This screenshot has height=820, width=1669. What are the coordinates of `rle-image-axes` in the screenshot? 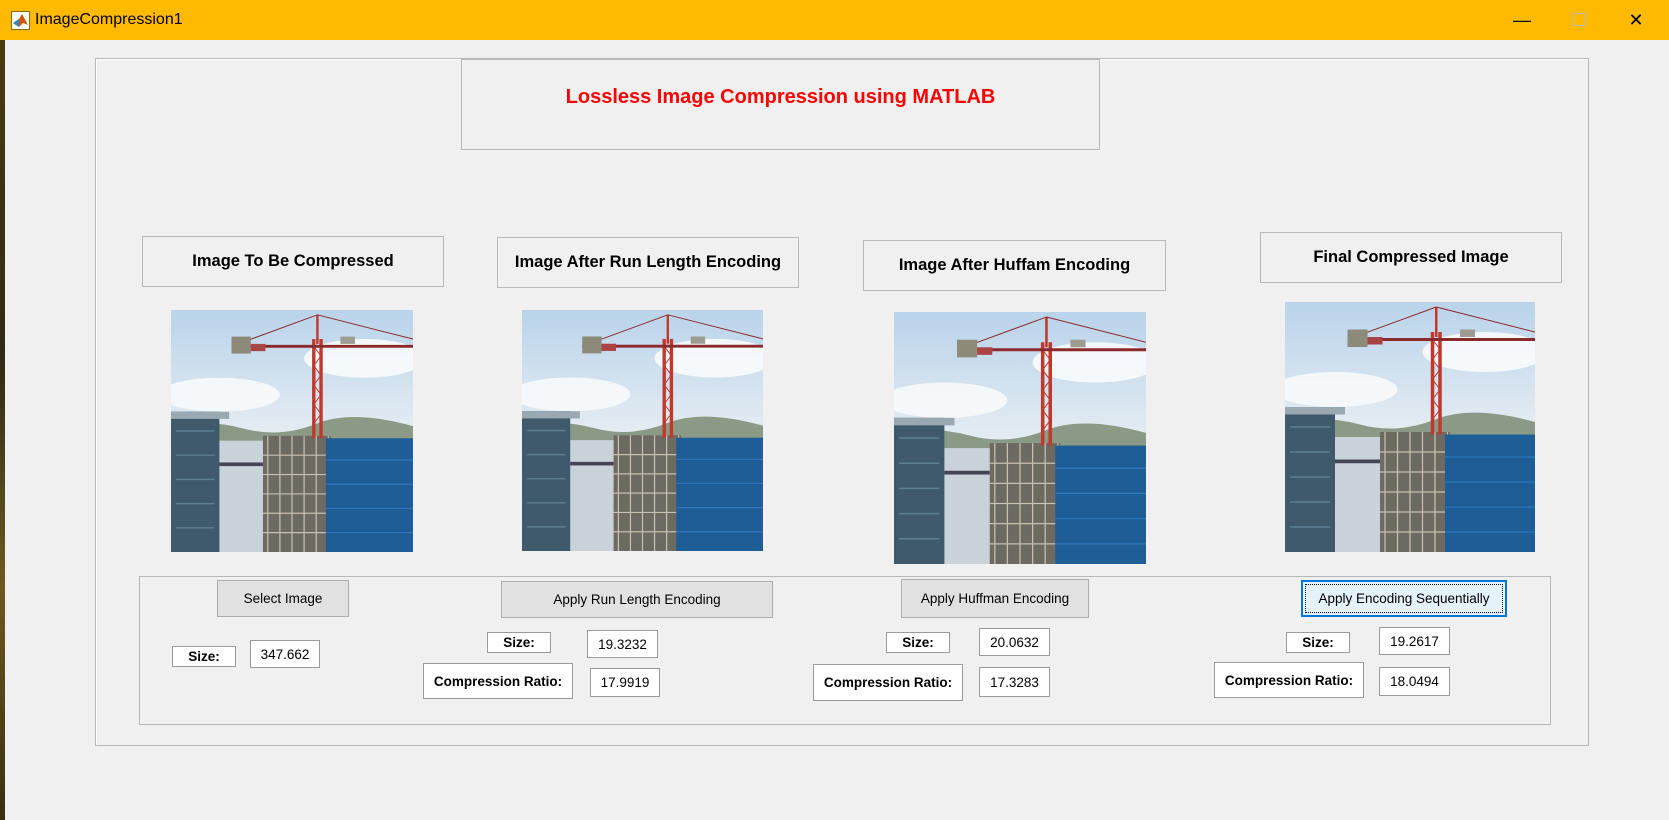 It's located at (642, 430).